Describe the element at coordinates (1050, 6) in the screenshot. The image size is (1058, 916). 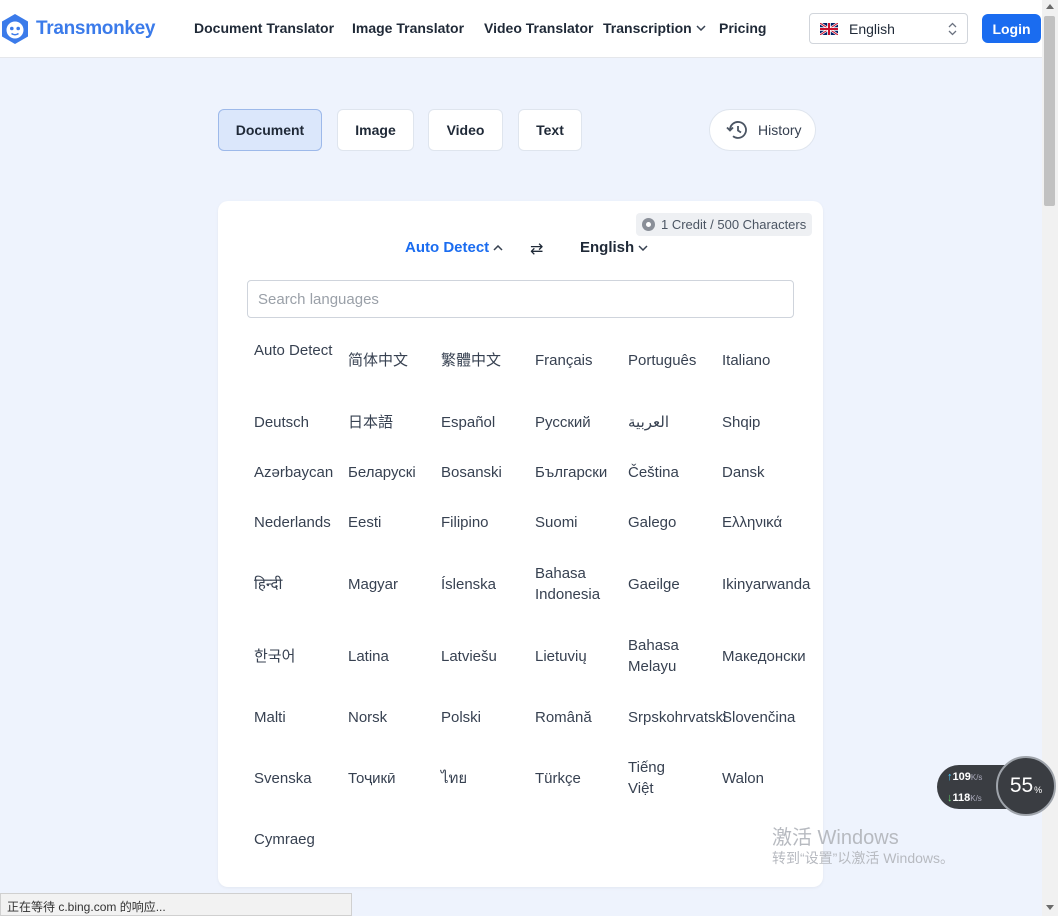
I see `scroll-up-arrow-icon` at that location.